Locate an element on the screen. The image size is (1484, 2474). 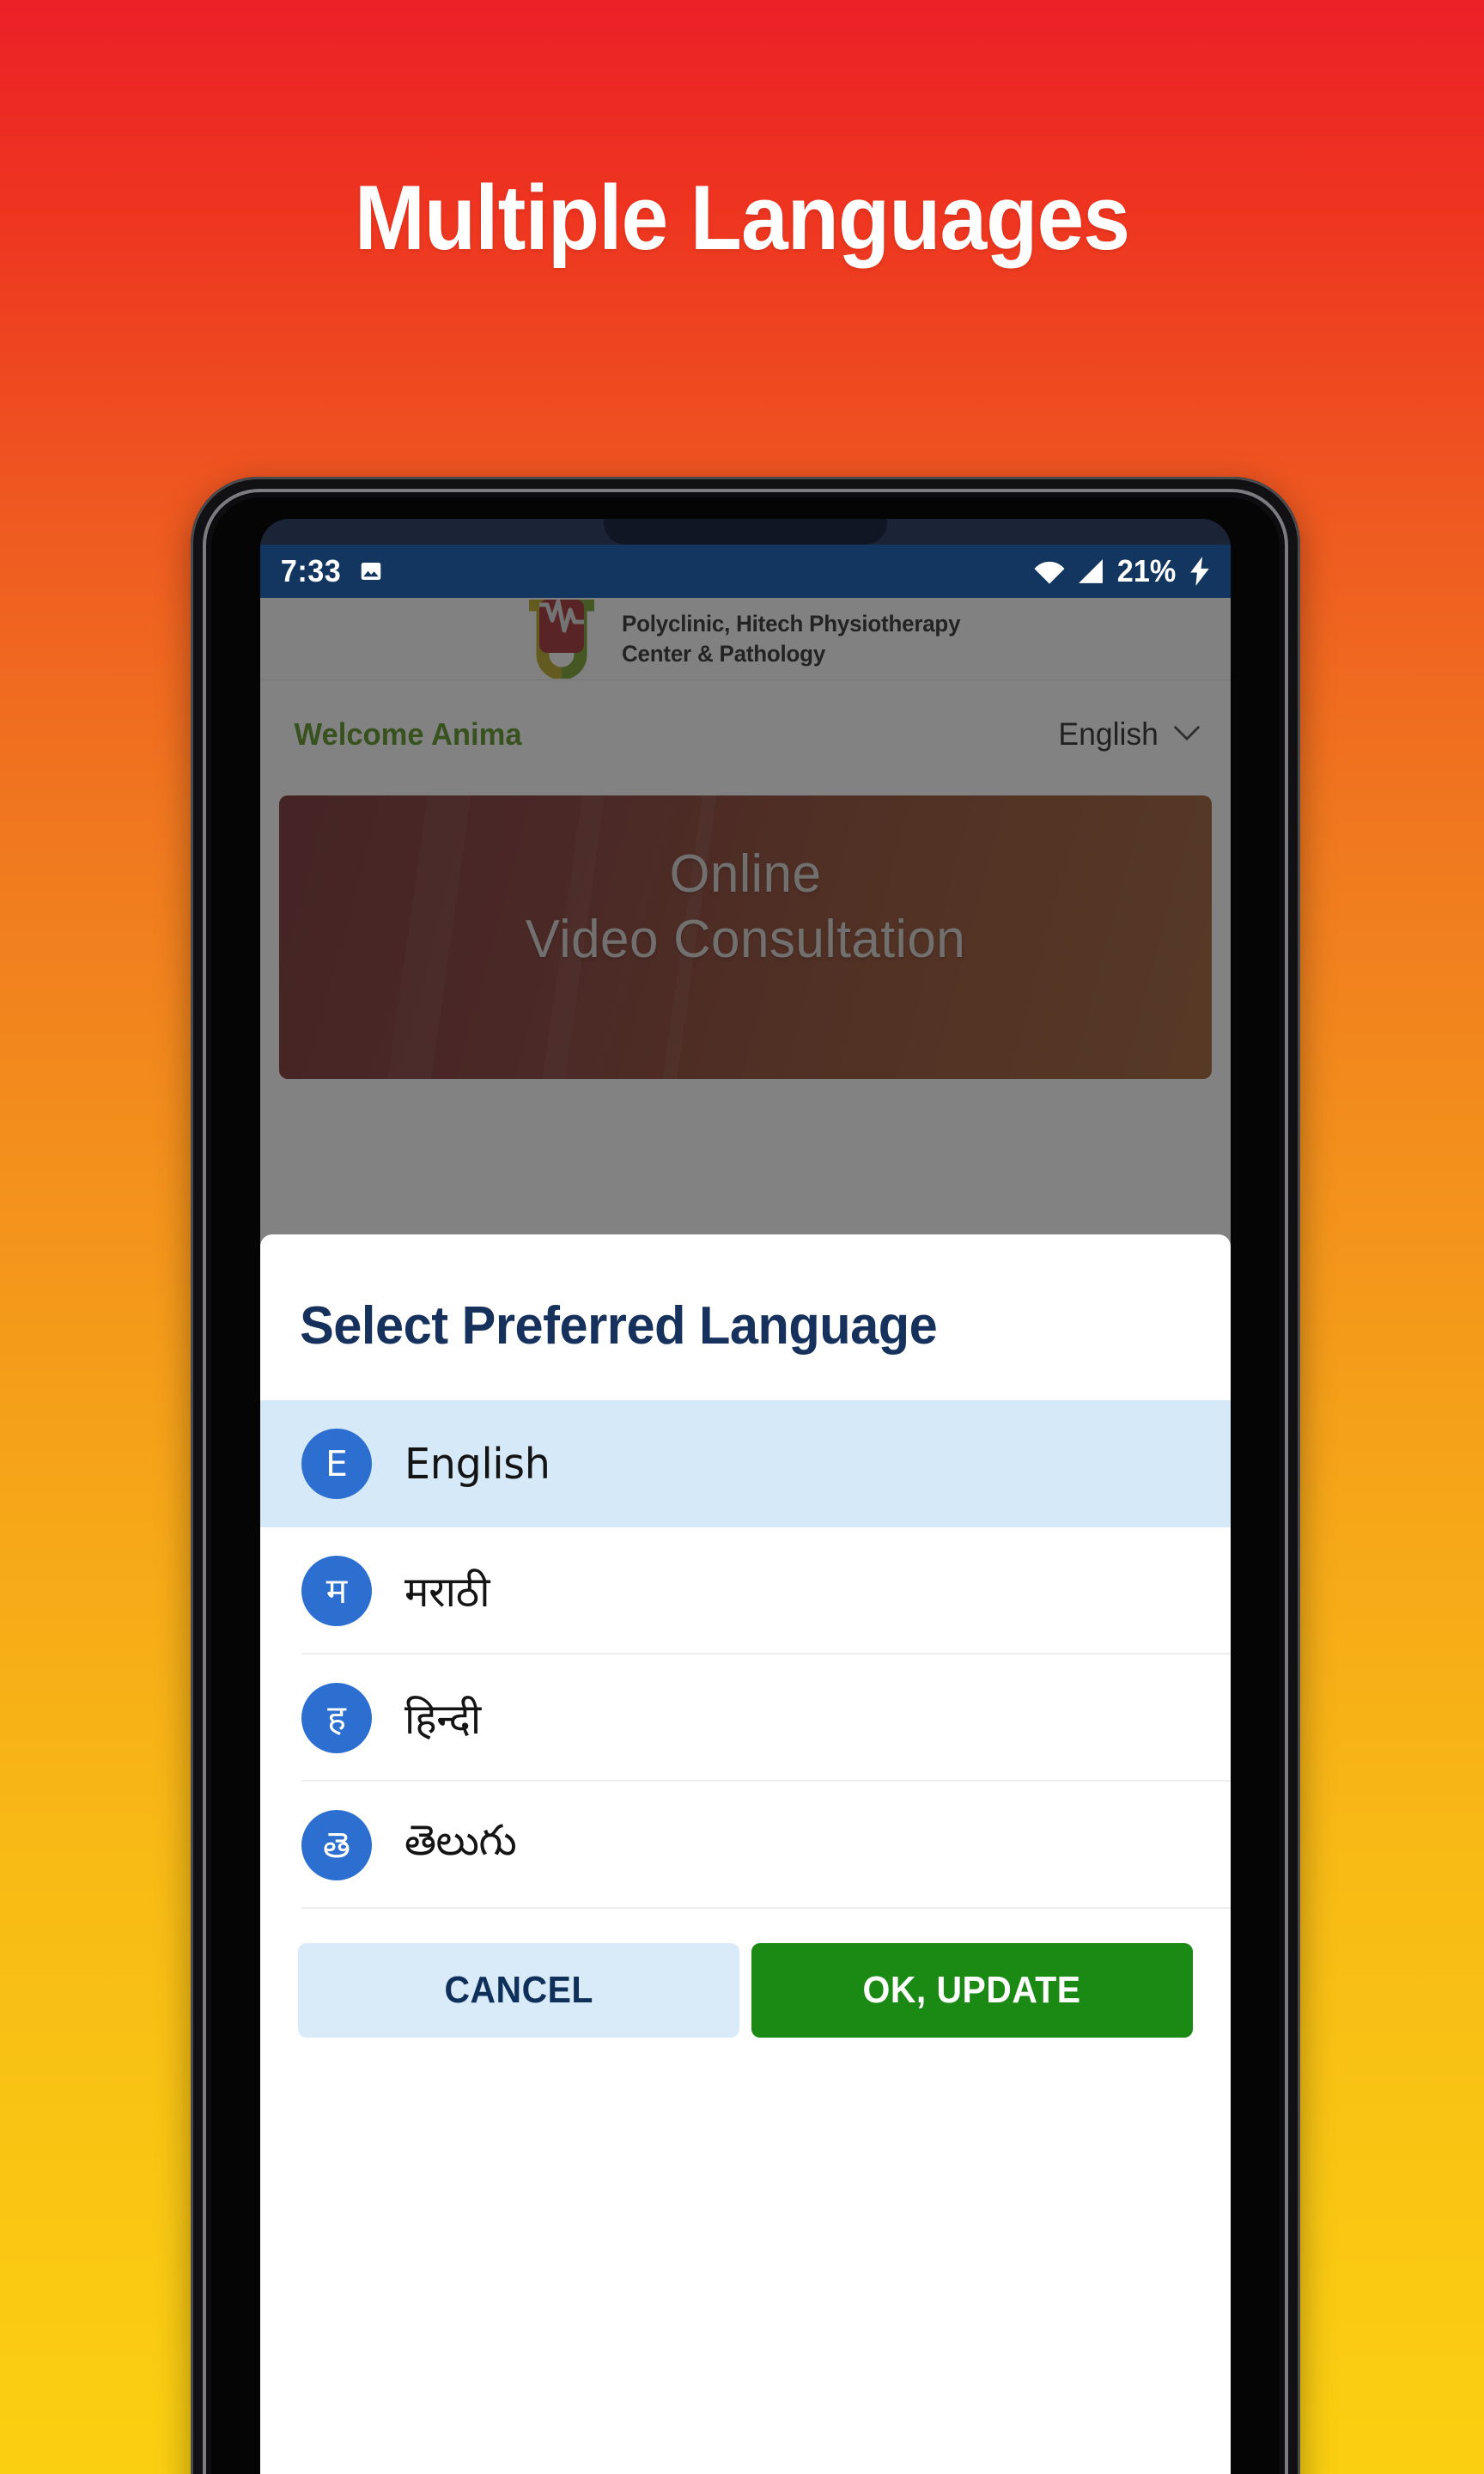
battery-percent: 21% is located at coordinates (1146, 570).